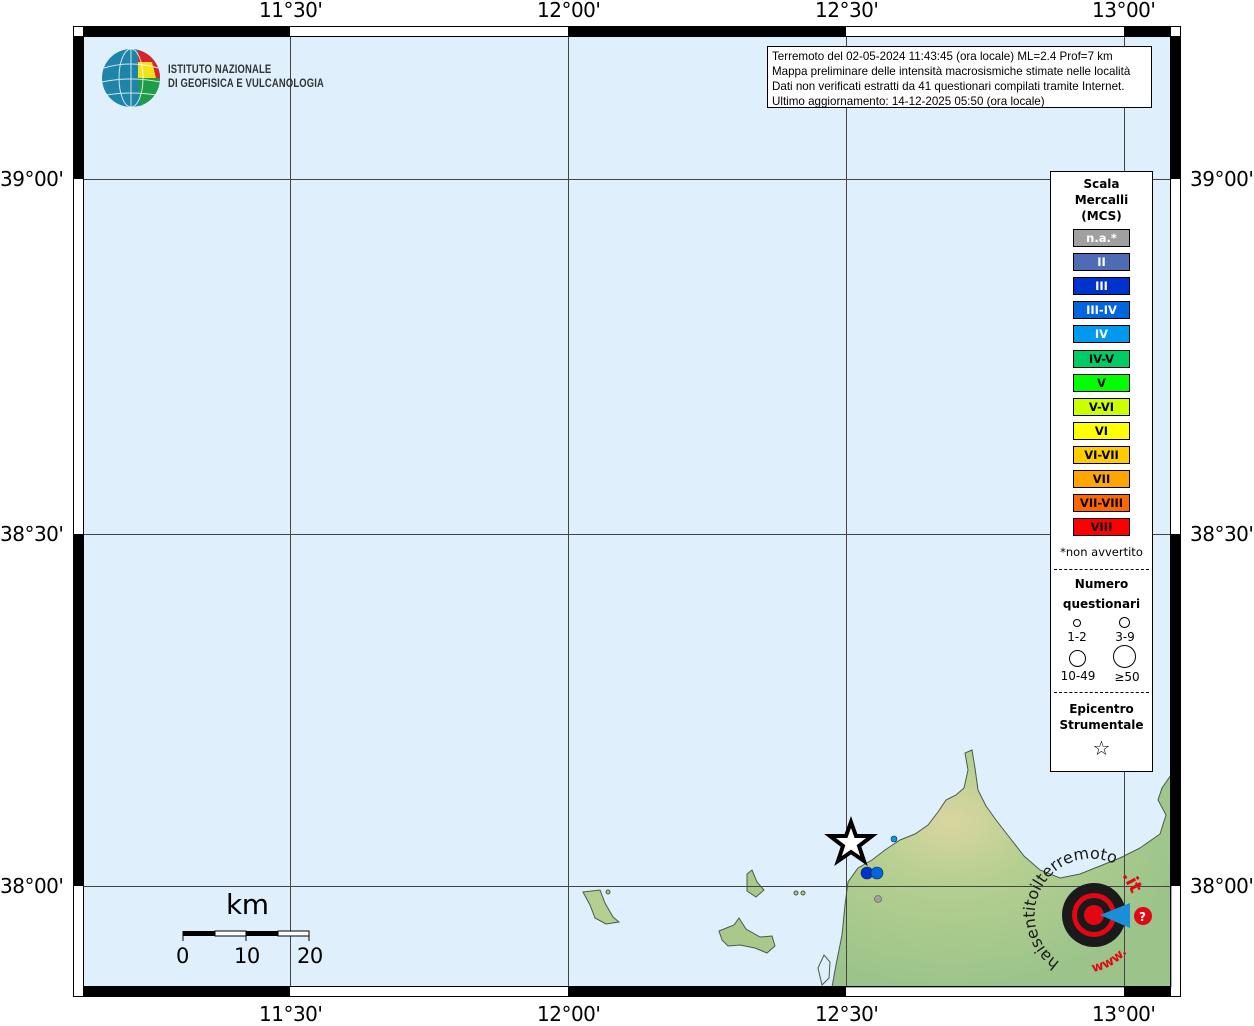  I want to click on count-title: Numero questionari, so click(1101, 594).